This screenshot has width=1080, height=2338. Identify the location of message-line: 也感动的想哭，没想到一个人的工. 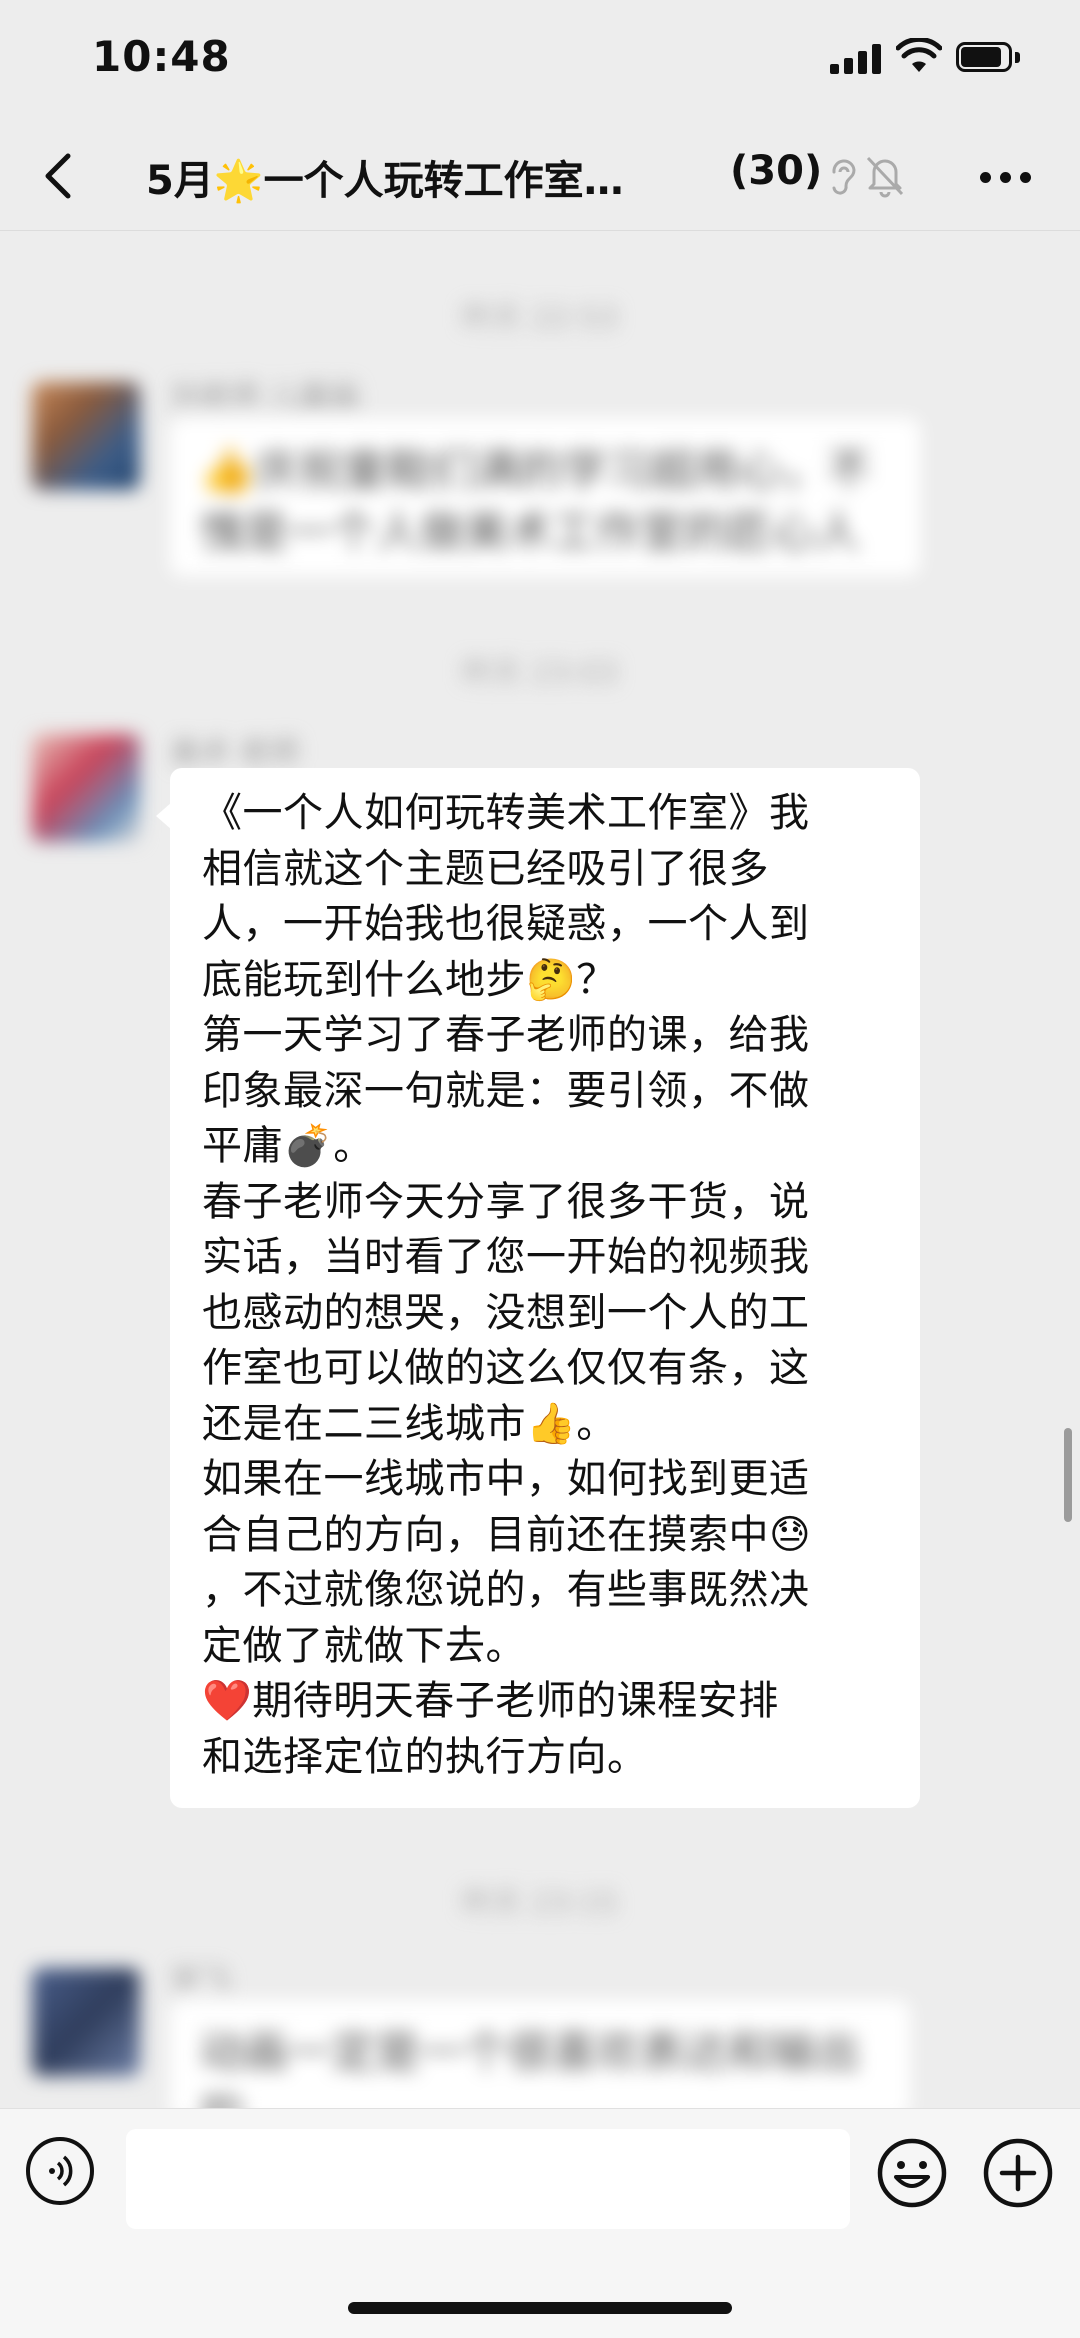
(506, 1312).